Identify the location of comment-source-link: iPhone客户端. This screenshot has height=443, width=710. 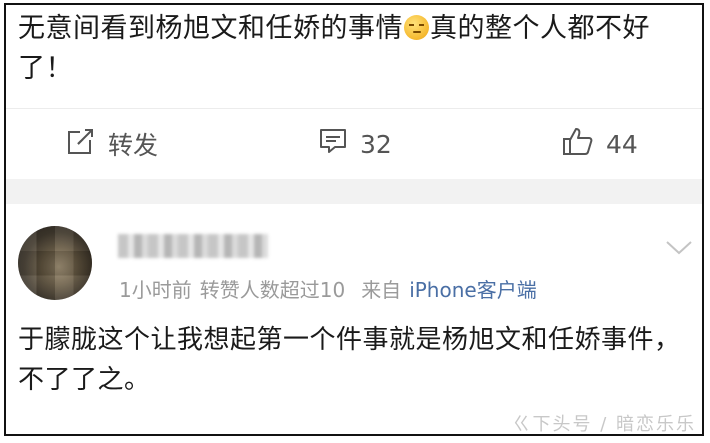
(473, 290).